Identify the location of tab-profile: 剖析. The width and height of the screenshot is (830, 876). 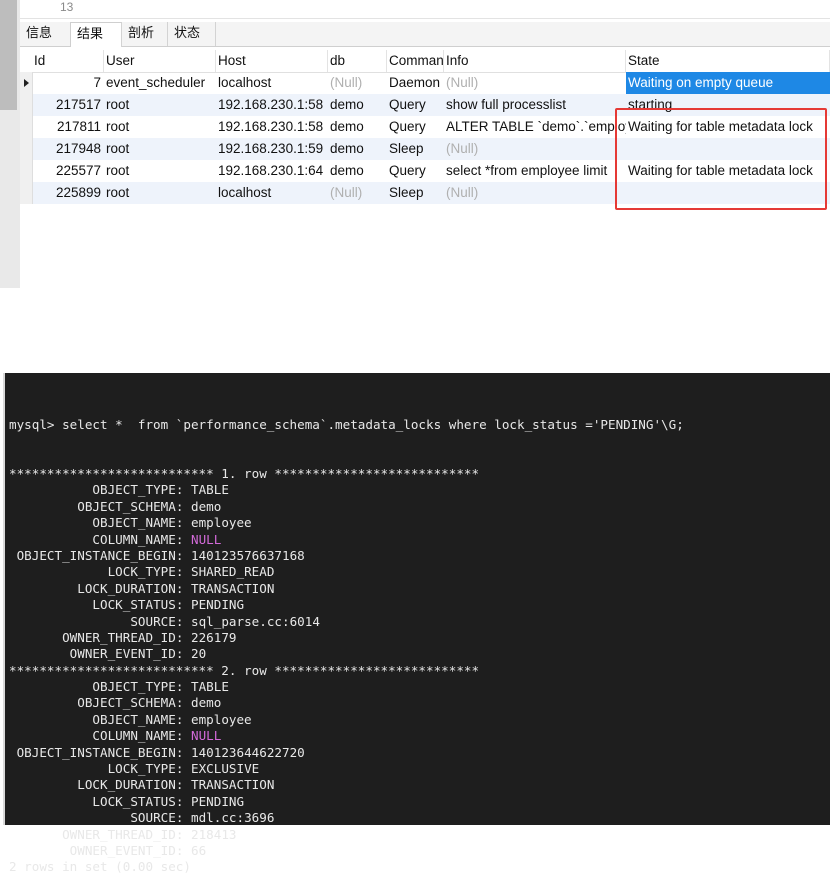
(145, 34).